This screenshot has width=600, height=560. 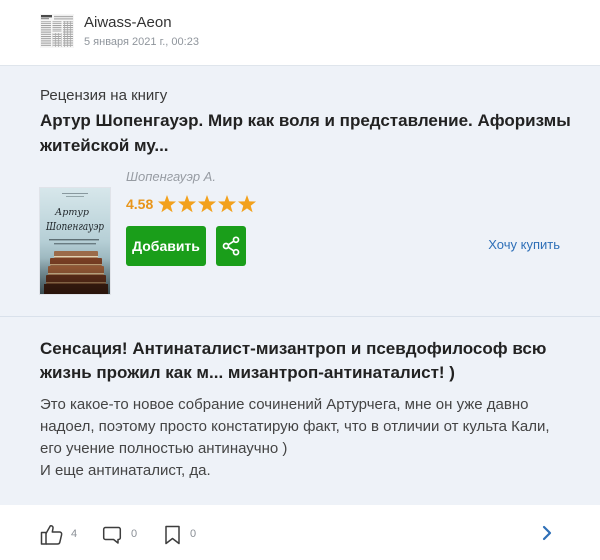 I want to click on thumbs-up-icon, so click(x=51, y=534).